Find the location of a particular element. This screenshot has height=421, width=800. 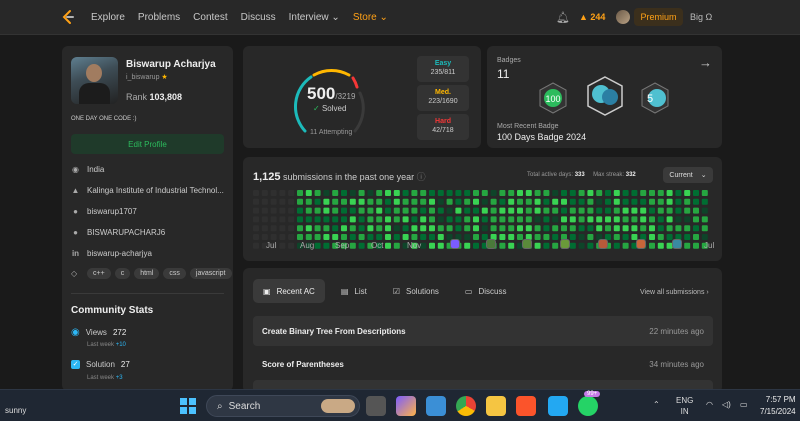

badge-icon: 5 is located at coordinates (655, 98).